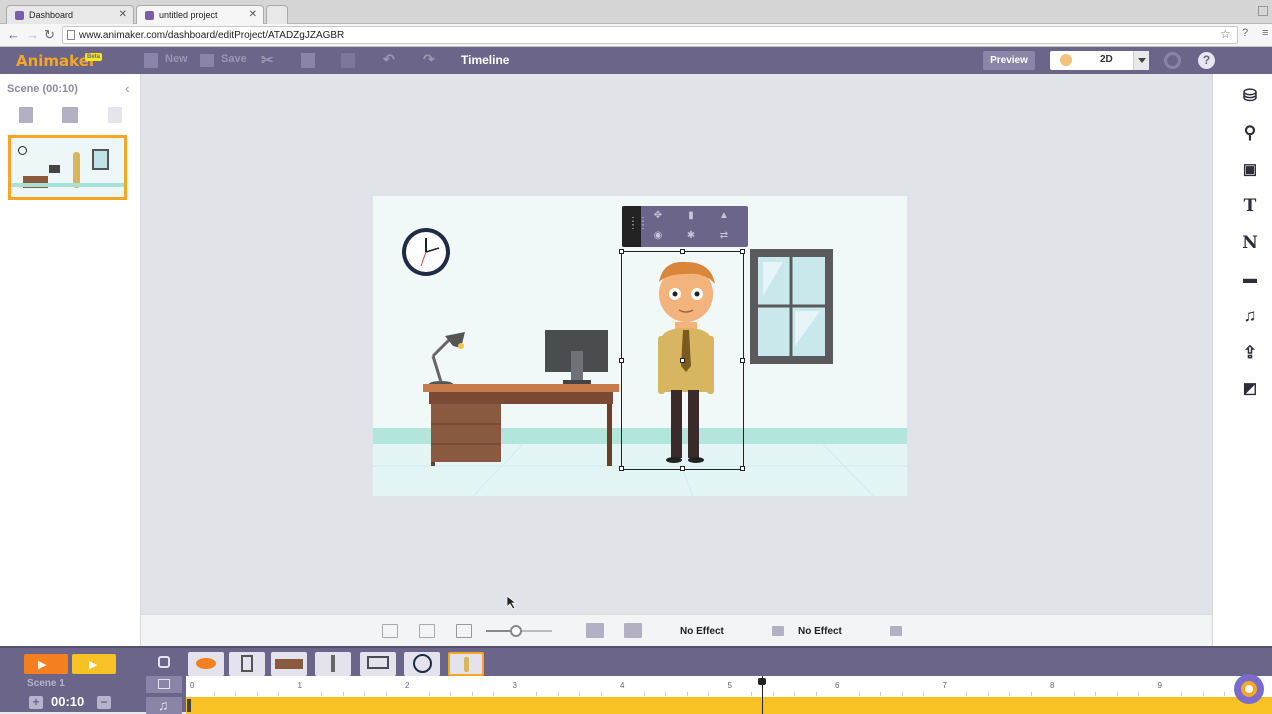 This screenshot has width=1272, height=714. I want to click on mode-select: 2D, so click(1099, 60).